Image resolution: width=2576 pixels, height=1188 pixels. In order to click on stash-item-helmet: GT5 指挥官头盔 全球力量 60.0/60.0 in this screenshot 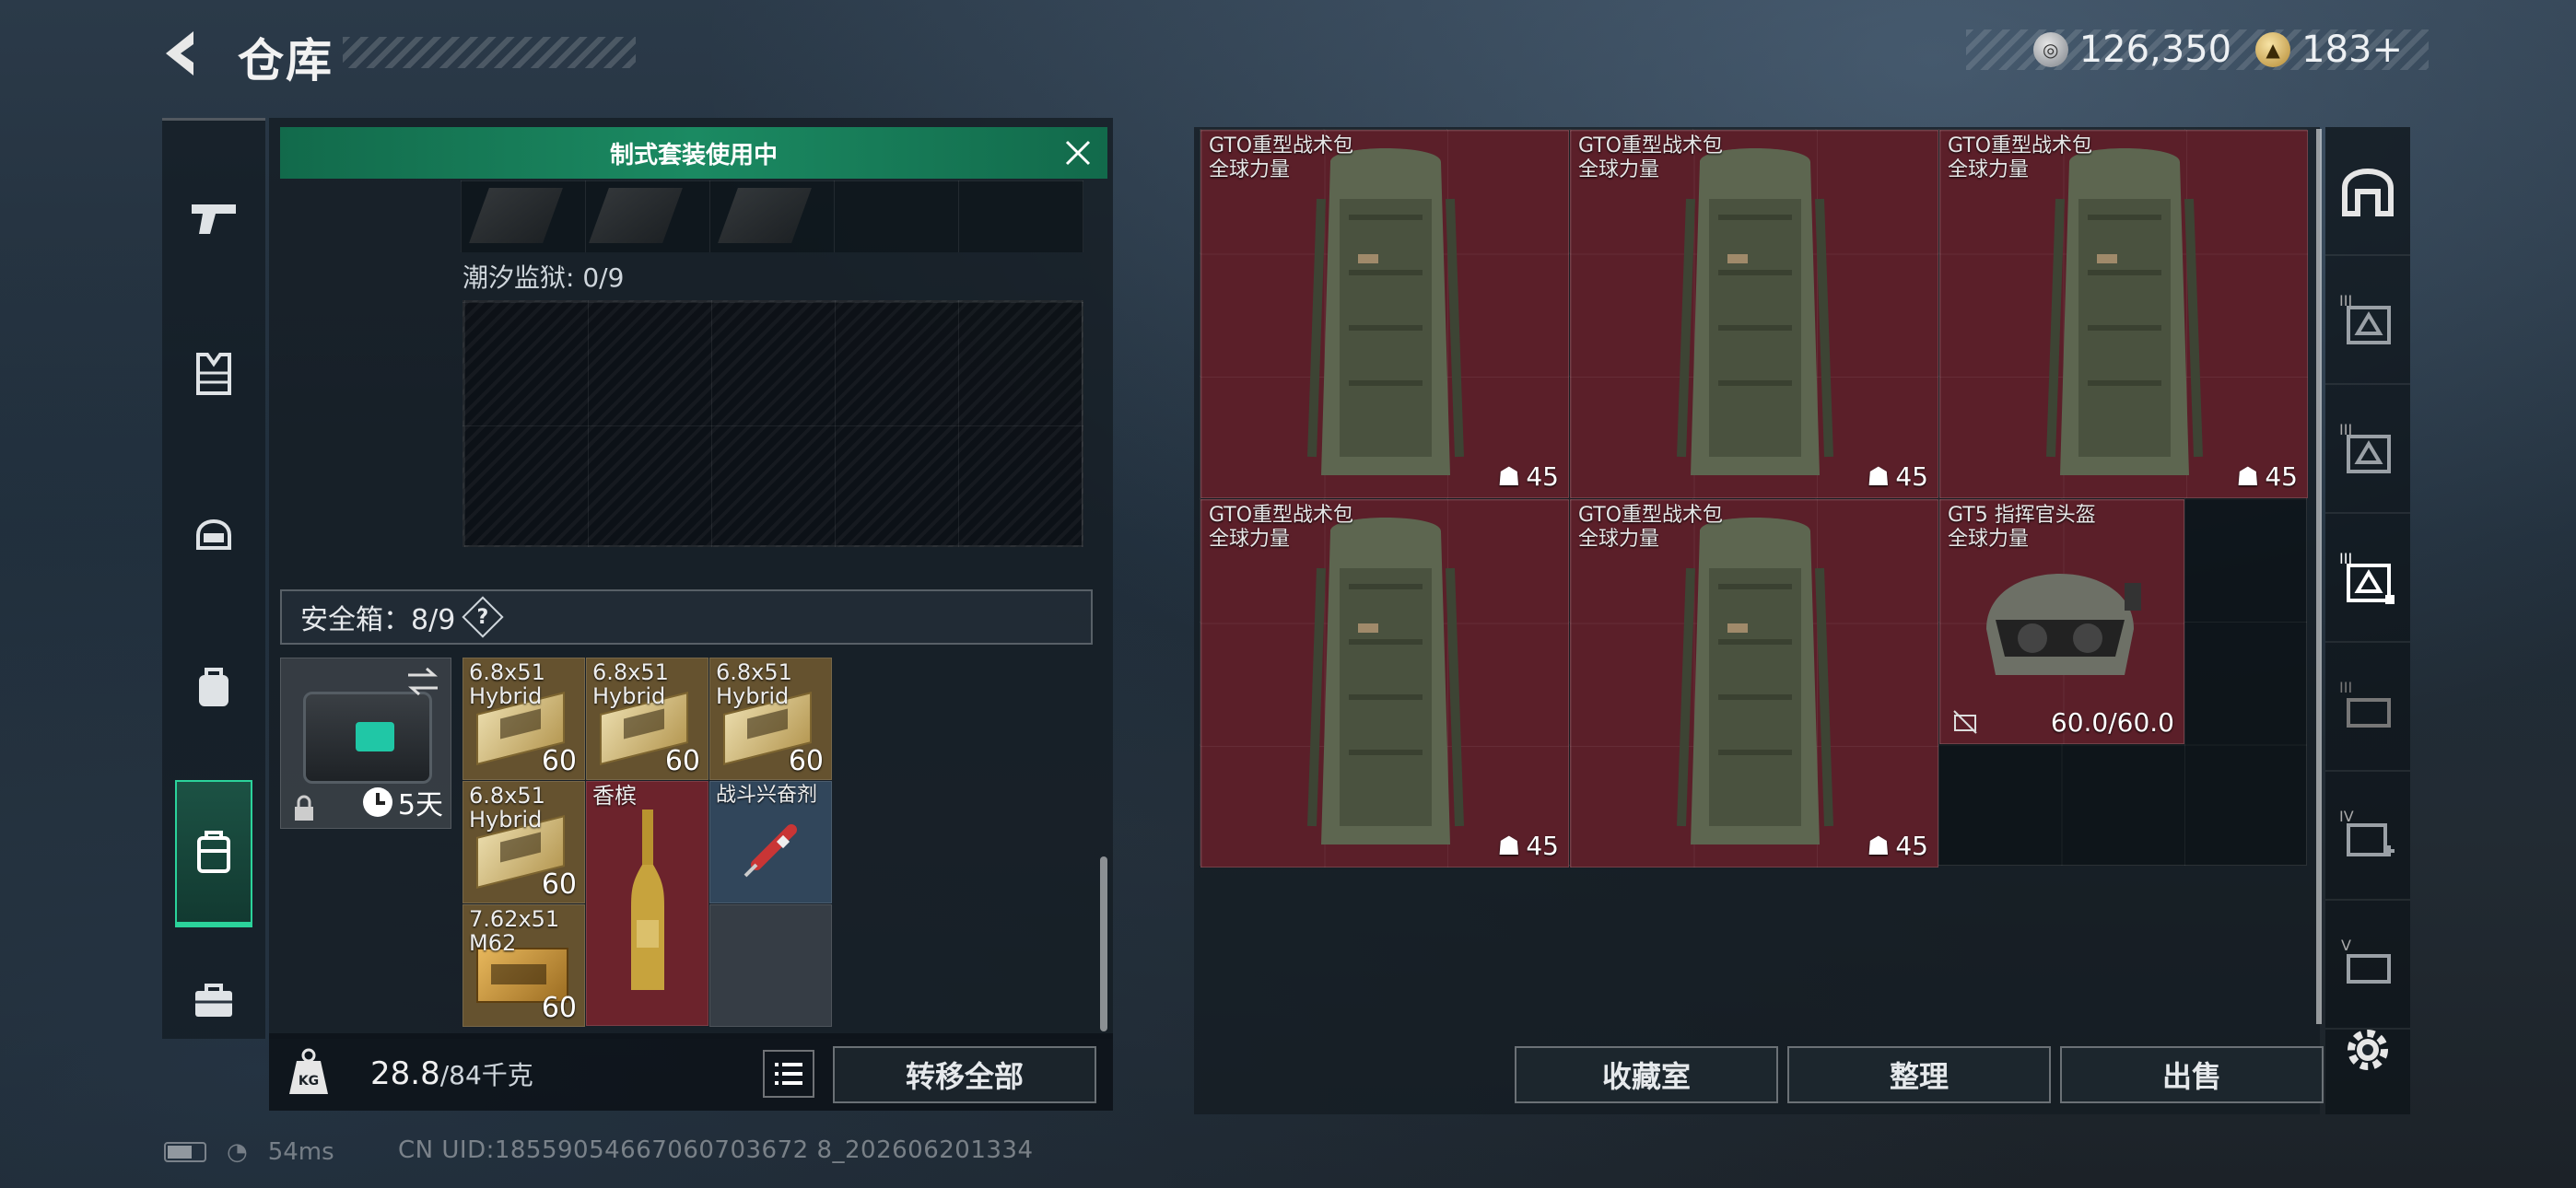, I will do `click(2061, 621)`.